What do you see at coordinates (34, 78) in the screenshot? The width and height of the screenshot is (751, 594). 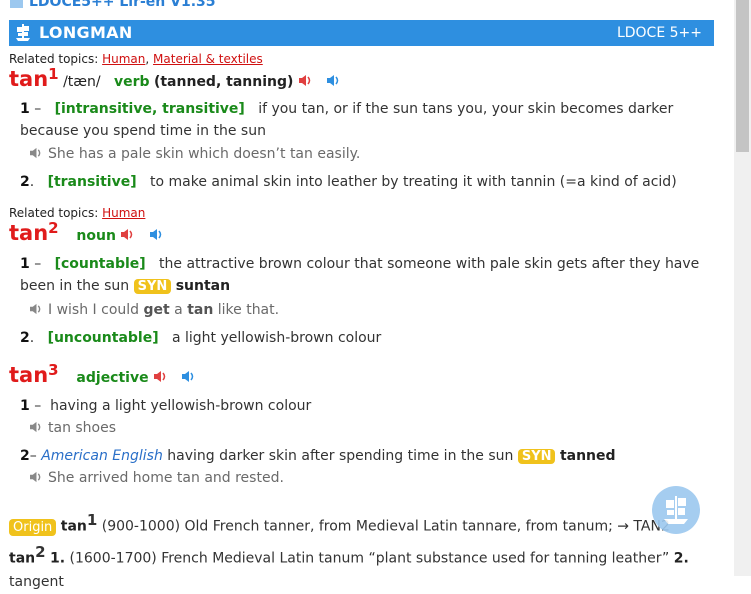 I see `headword: tan1` at bounding box center [34, 78].